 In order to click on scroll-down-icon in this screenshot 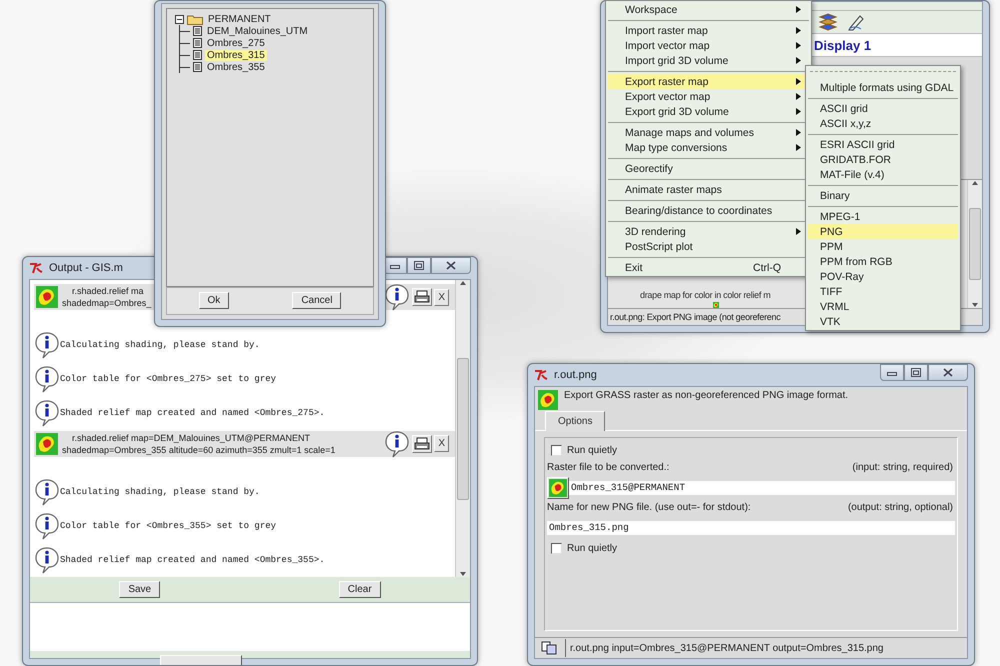, I will do `click(463, 574)`.